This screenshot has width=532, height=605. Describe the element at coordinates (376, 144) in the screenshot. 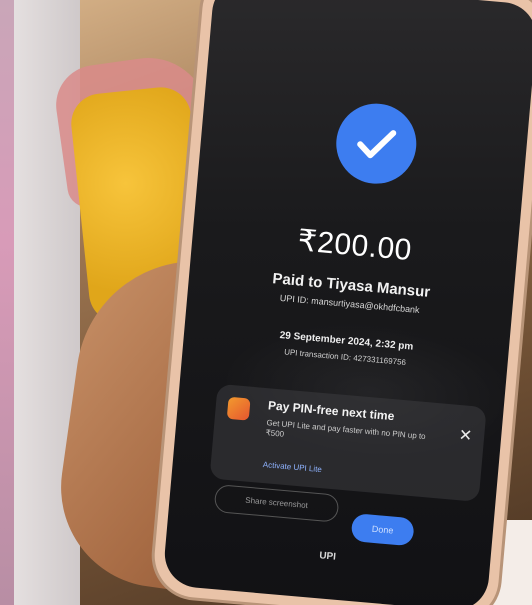

I see `check-circle-icon` at that location.